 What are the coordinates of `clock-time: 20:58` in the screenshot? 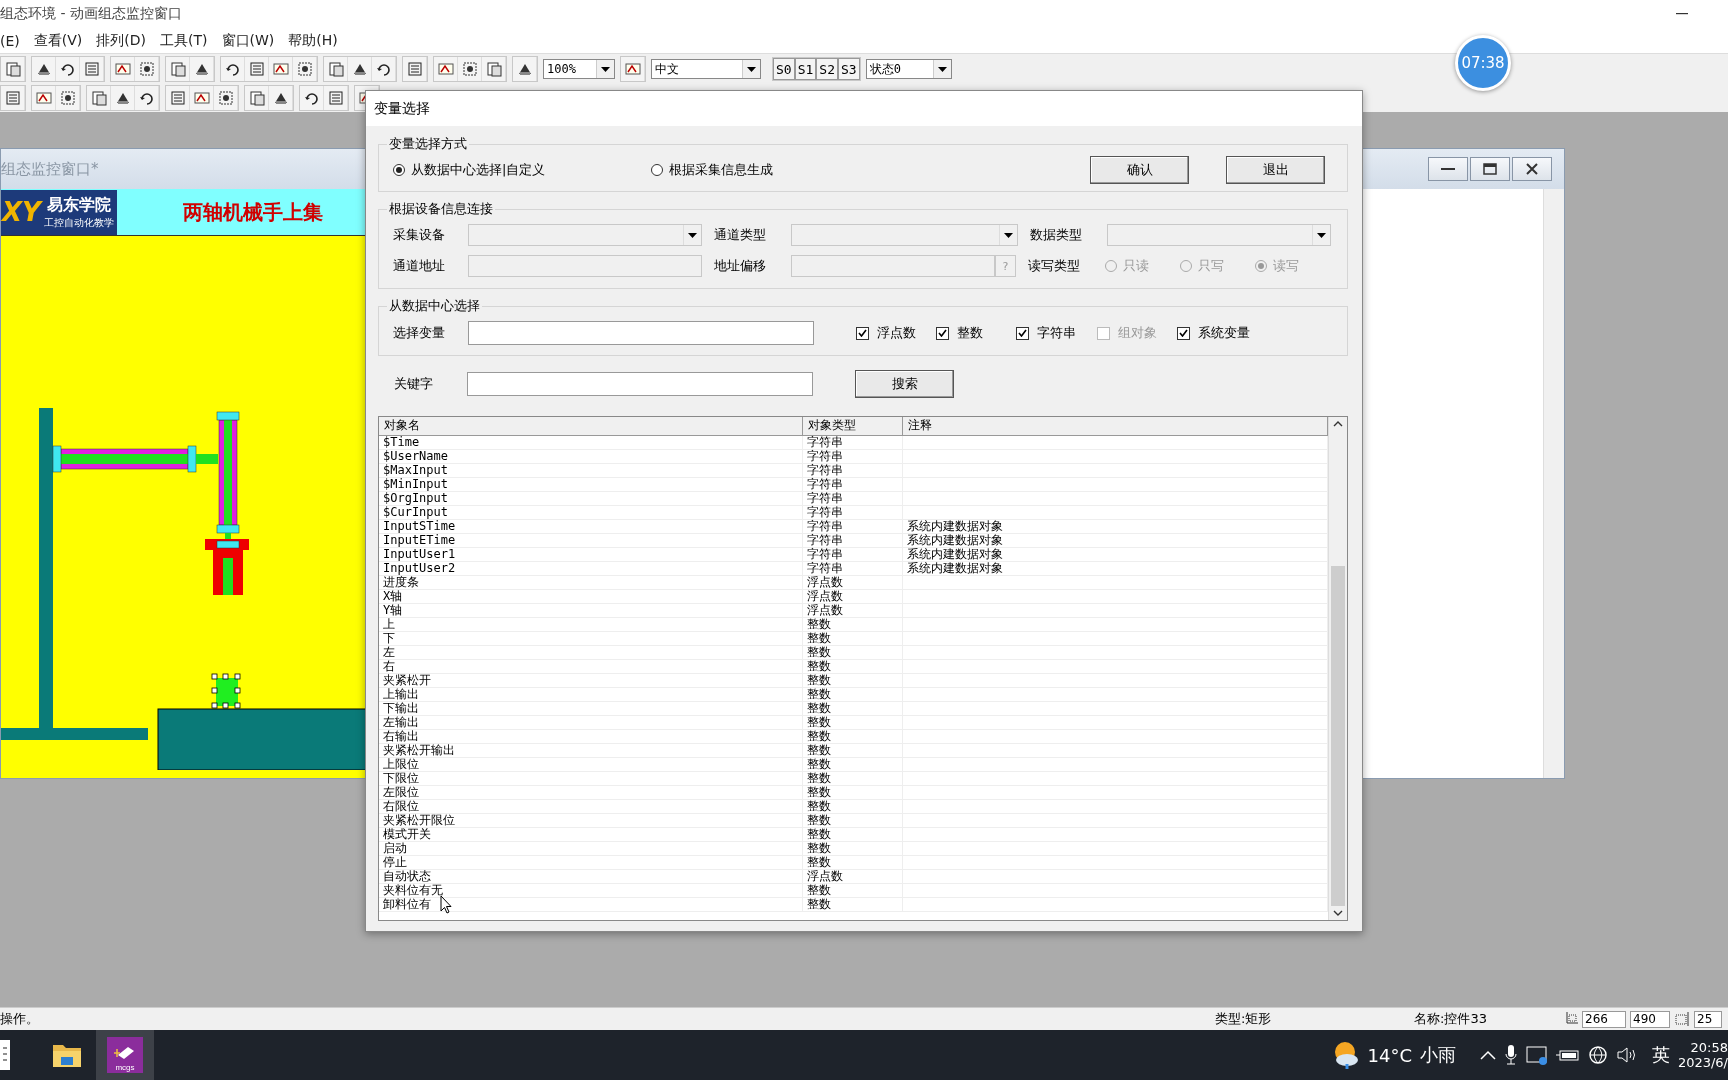 It's located at (1709, 1047).